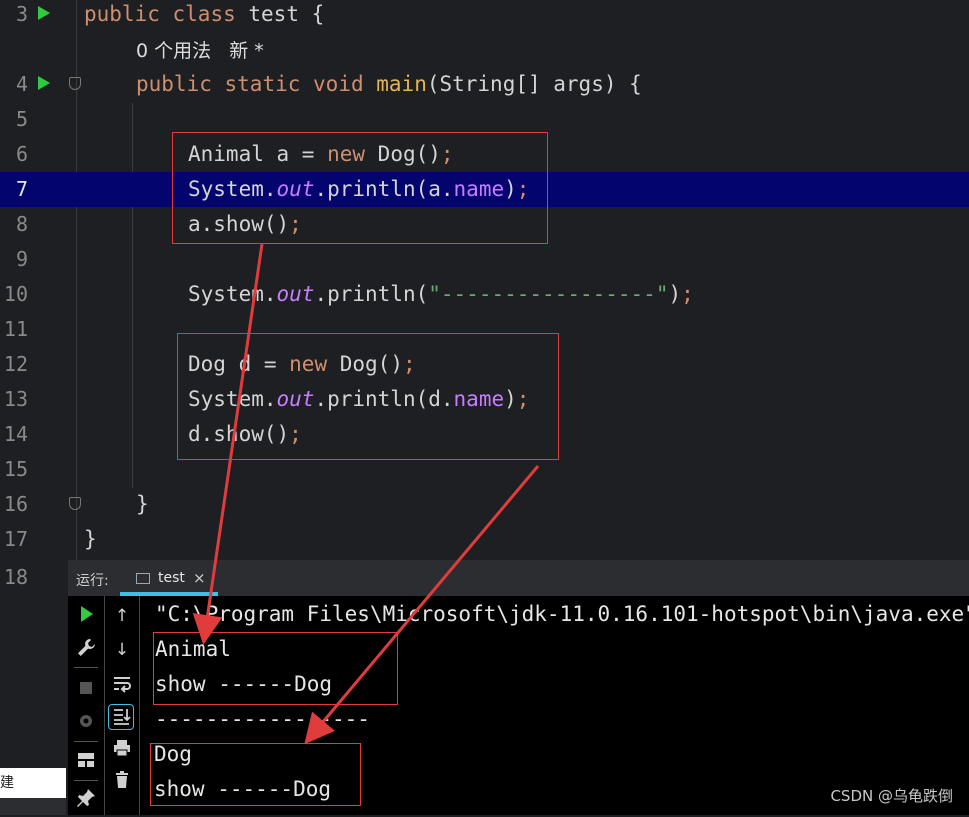  I want to click on pin-icon, so click(86, 798).